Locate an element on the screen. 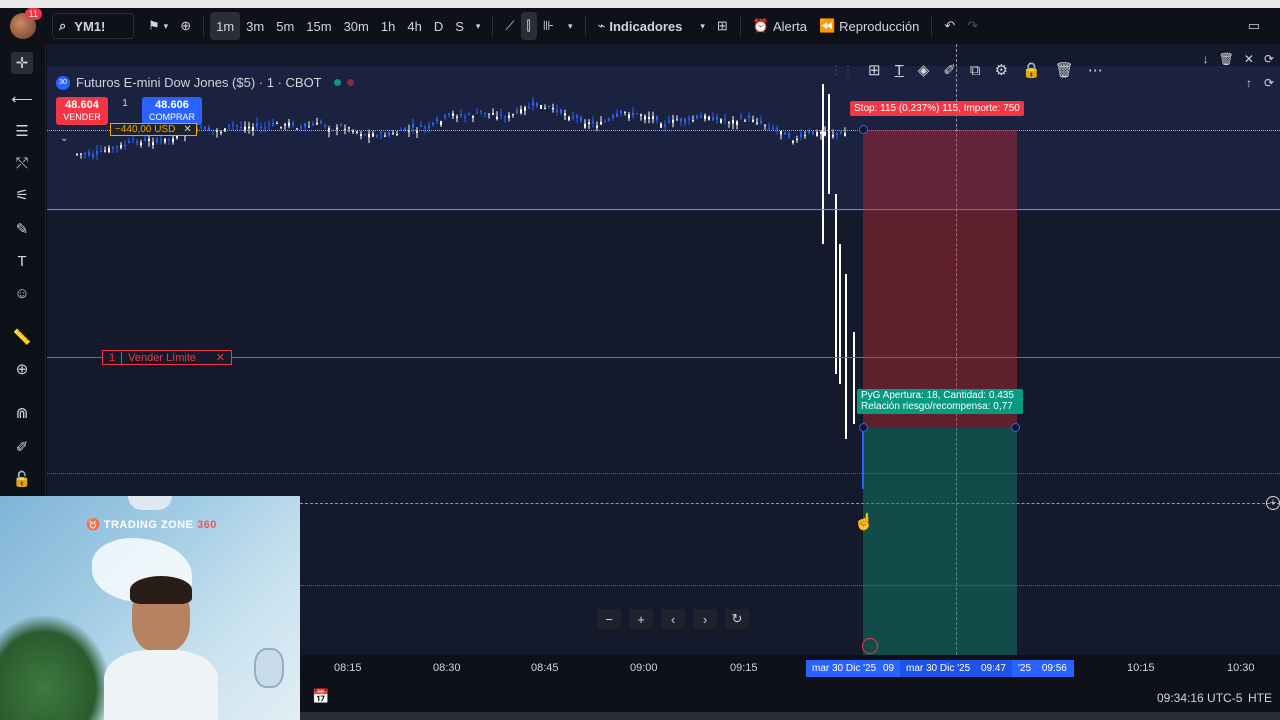  text-icon: T is located at coordinates (22, 261).